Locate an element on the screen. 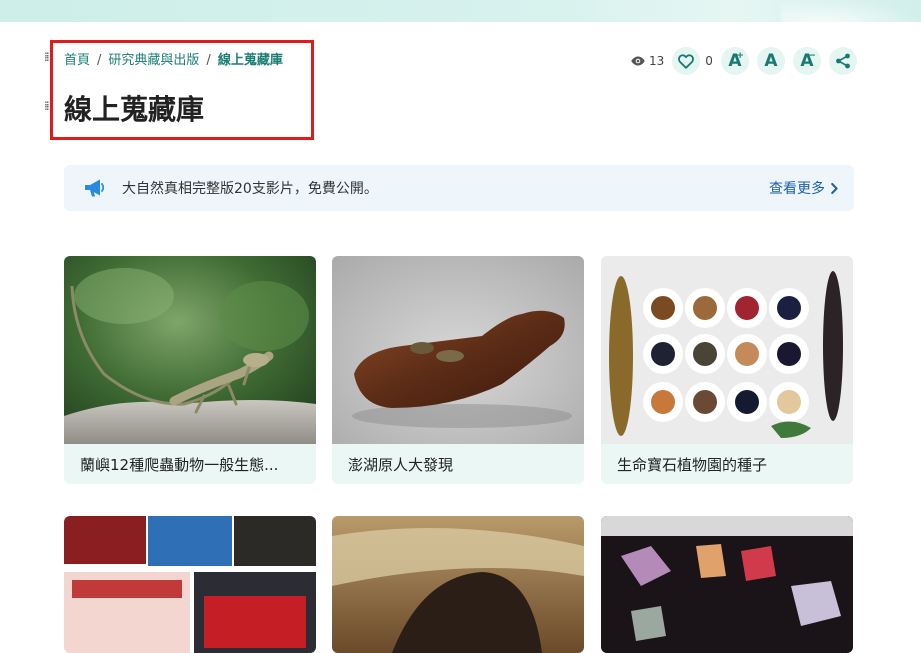  see-more-label: 查看更多 is located at coordinates (797, 189).